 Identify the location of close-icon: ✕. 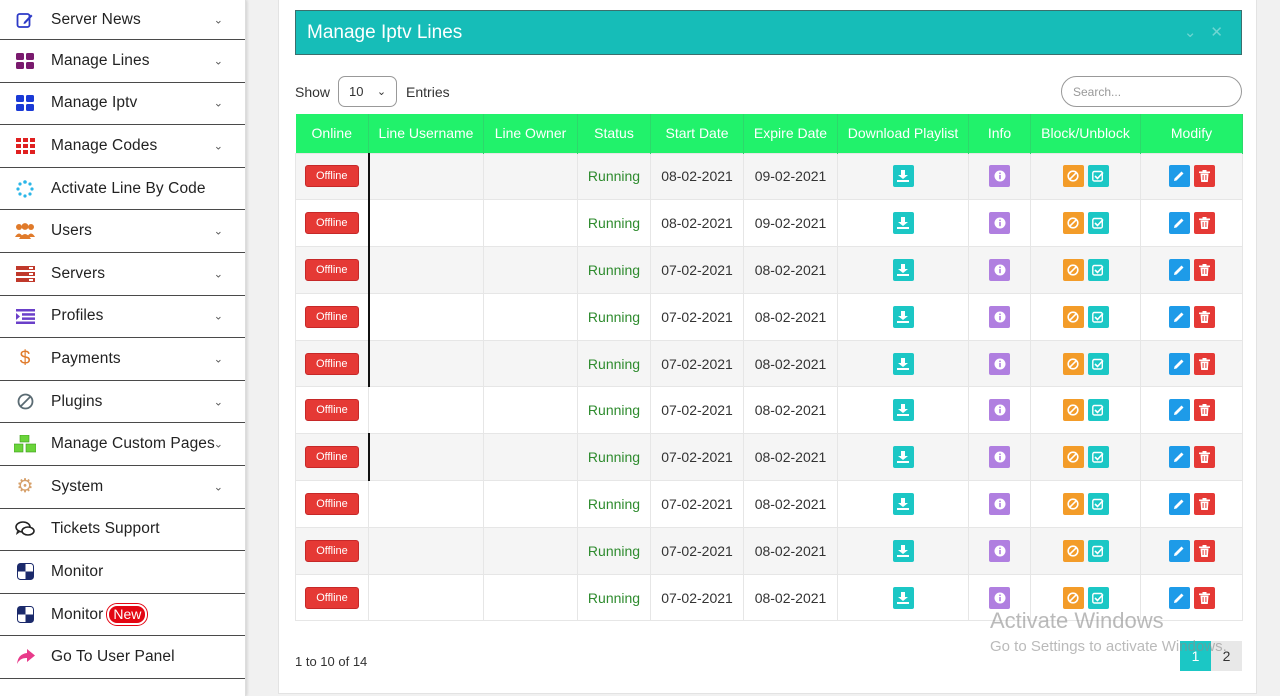
(1216, 32).